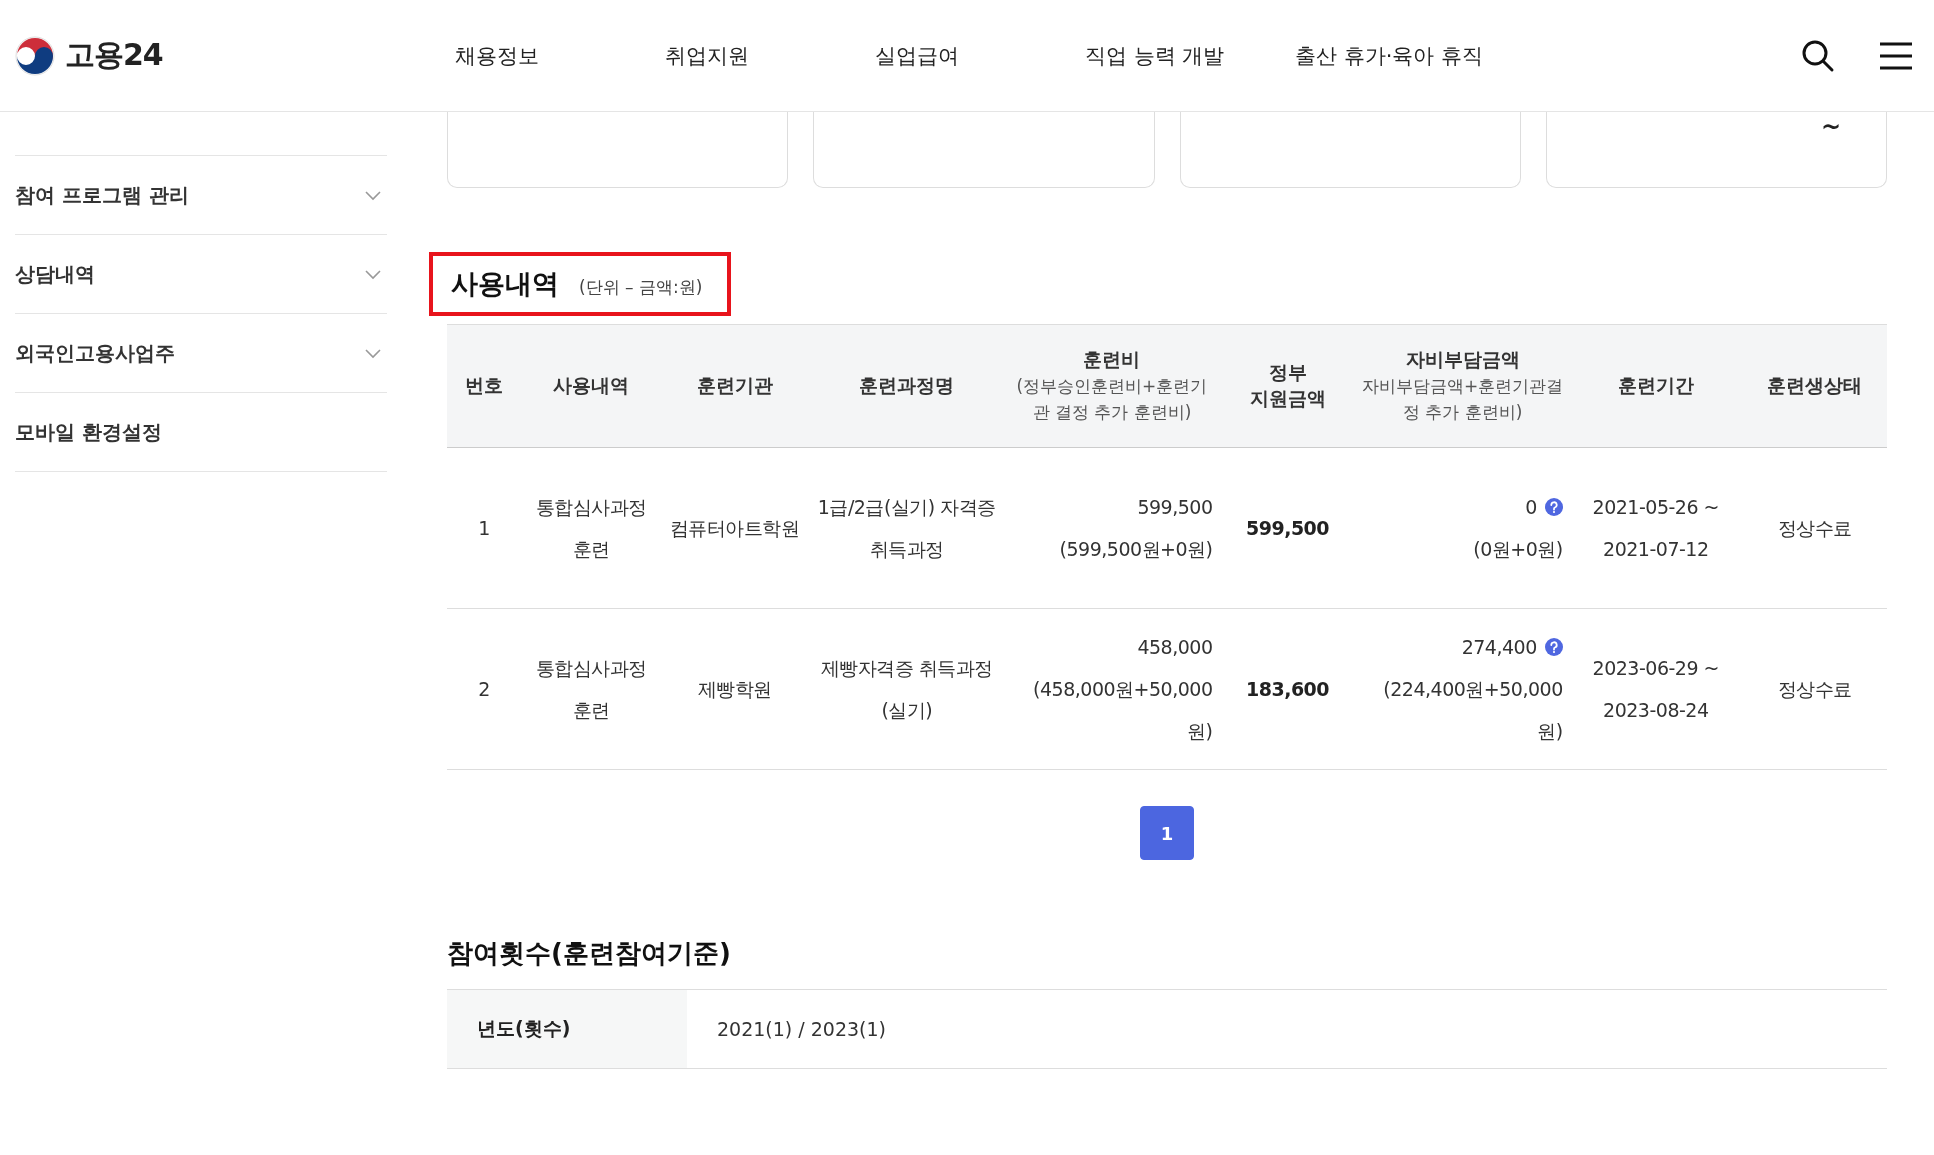 The width and height of the screenshot is (1934, 1155). Describe the element at coordinates (1517, 549) in the screenshot. I see `table-cell-text: (0원+0원)` at that location.